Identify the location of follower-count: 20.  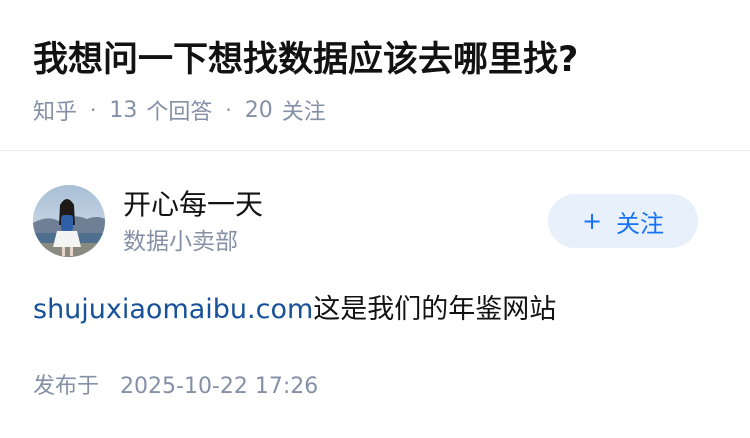
(259, 110).